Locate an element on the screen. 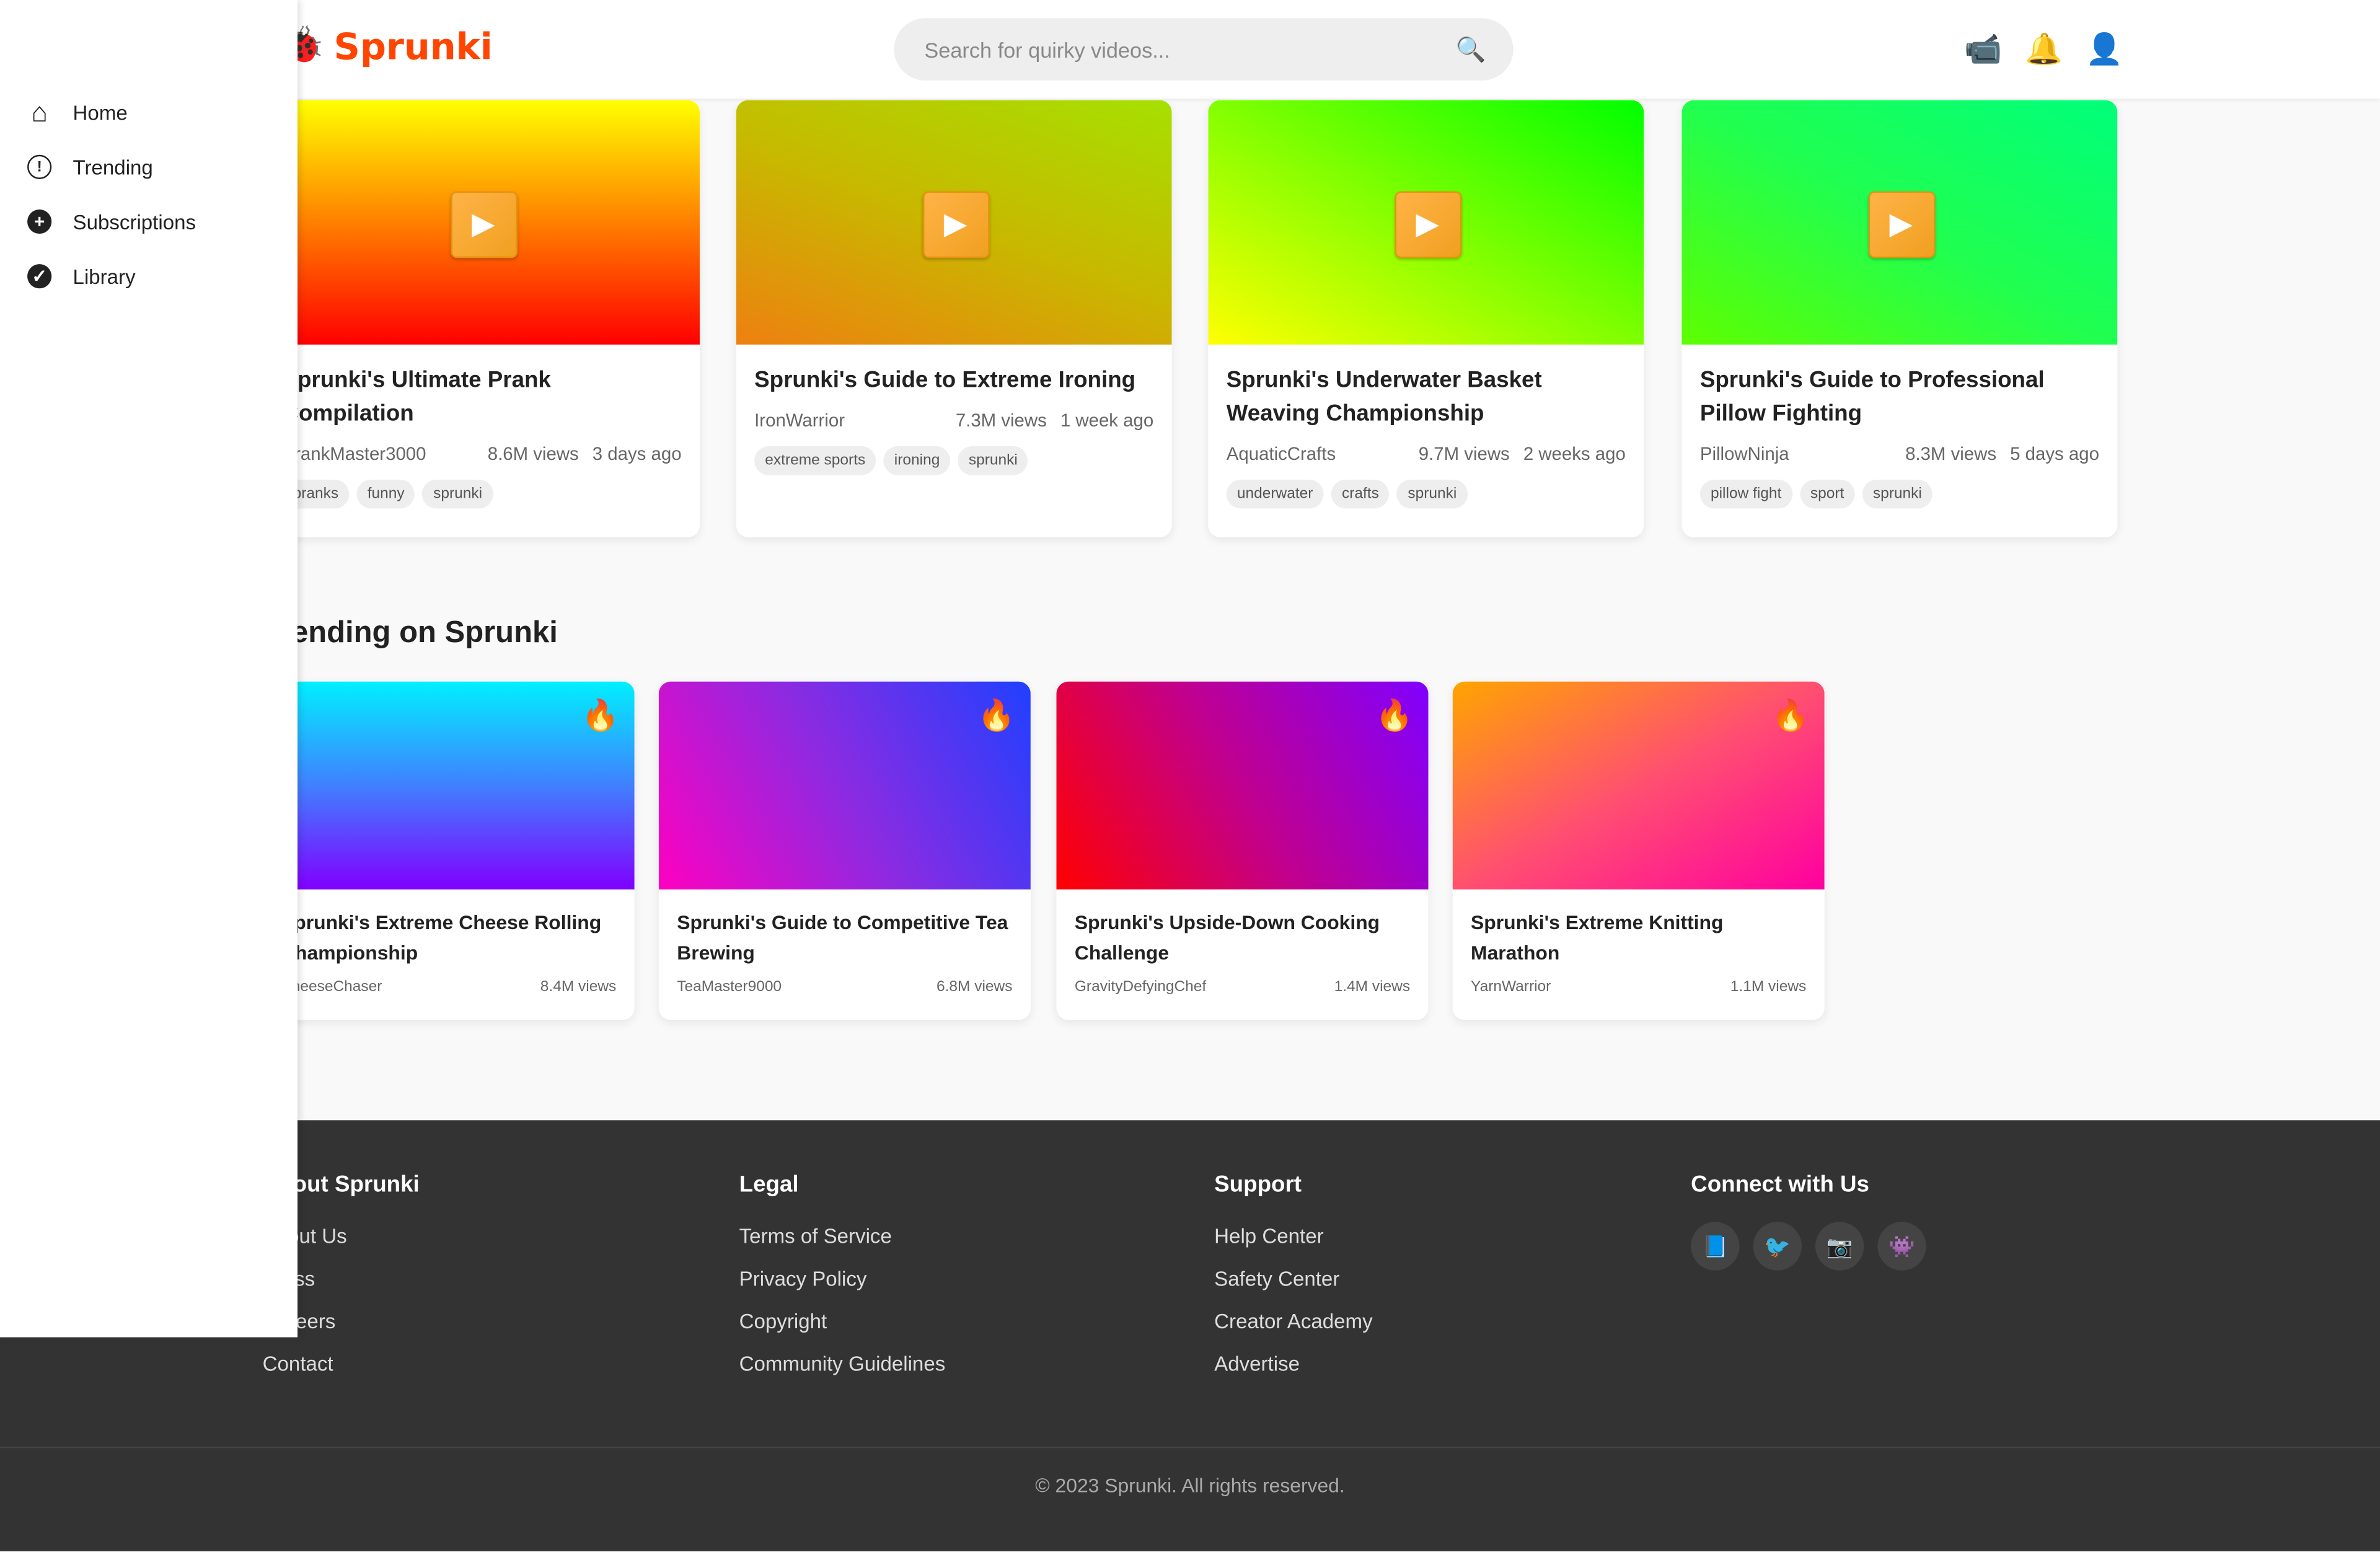 This screenshot has width=2380, height=1552. home-icon: ⌂ is located at coordinates (39, 111).